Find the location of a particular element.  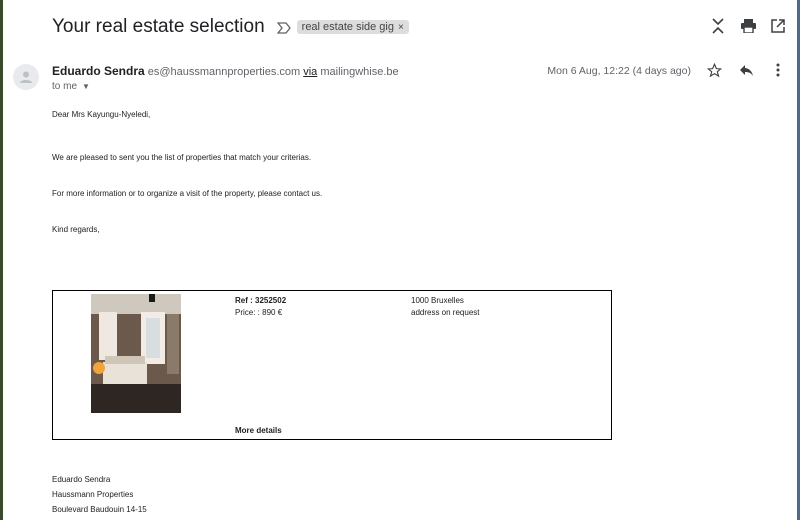

property-photo is located at coordinates (136, 353).